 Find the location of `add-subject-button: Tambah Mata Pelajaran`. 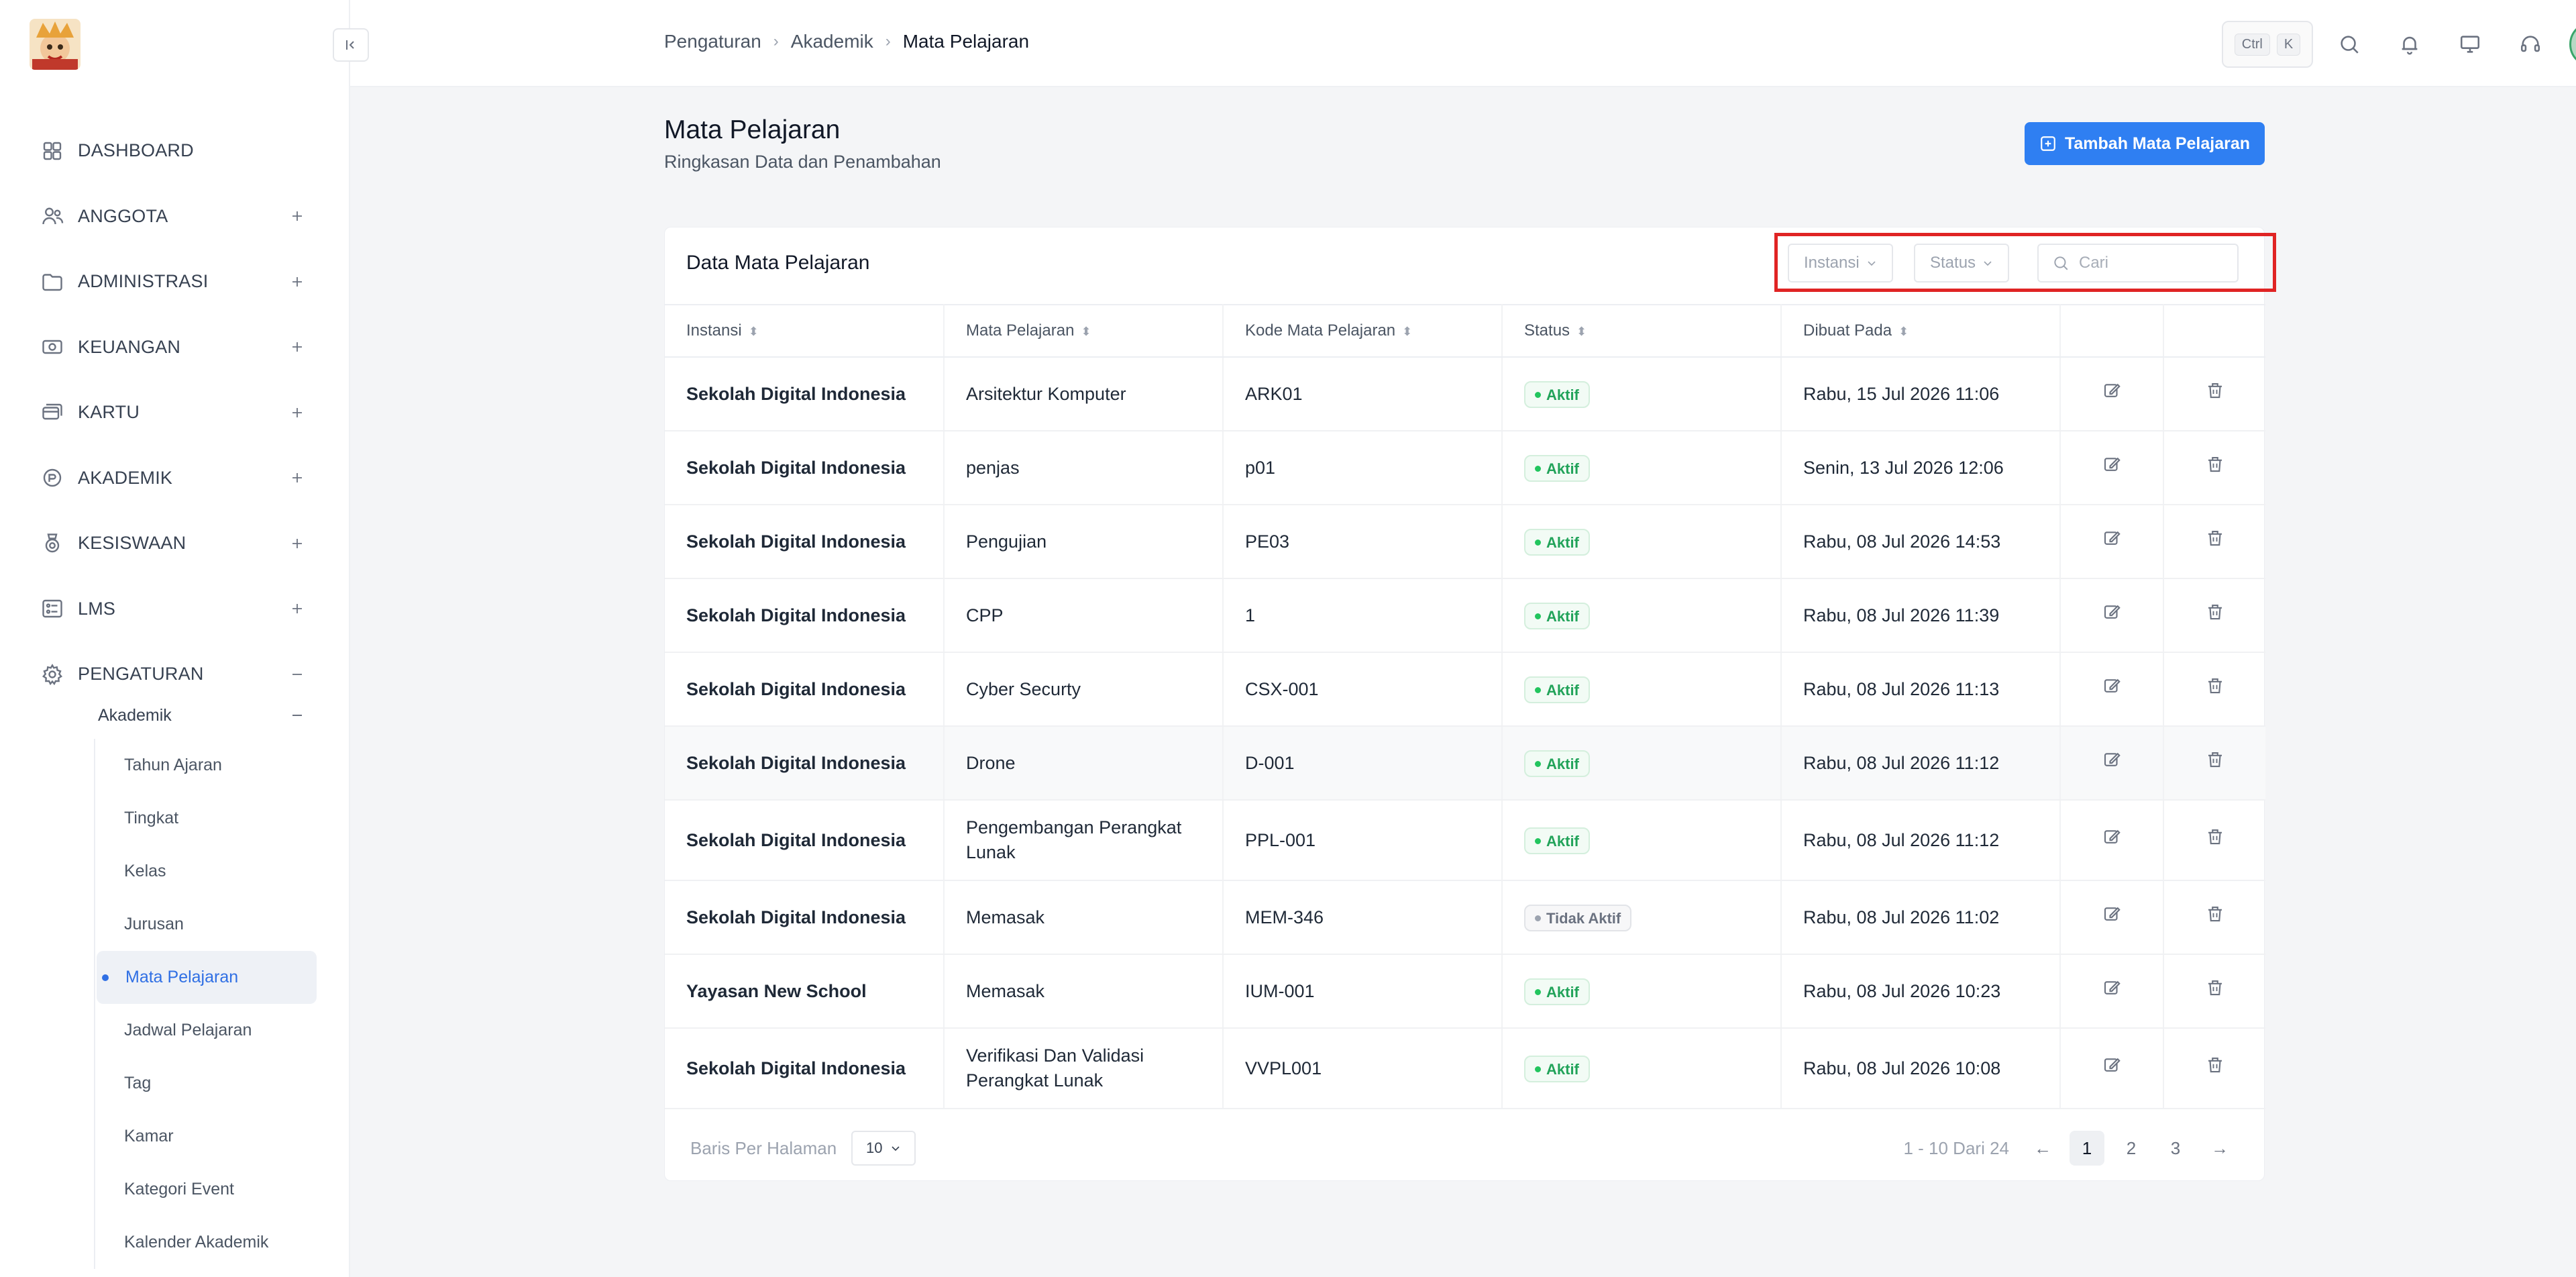

add-subject-button: Tambah Mata Pelajaran is located at coordinates (2145, 143).